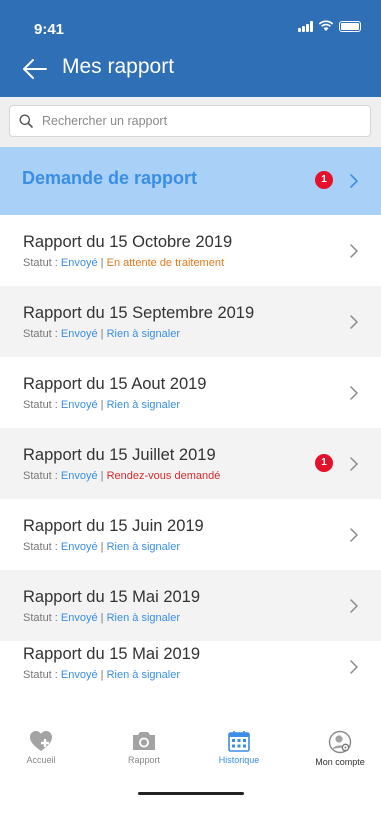 Image resolution: width=381 pixels, height=815 pixels. I want to click on report-title: Rapport du 15 Octobre 2019, so click(128, 242).